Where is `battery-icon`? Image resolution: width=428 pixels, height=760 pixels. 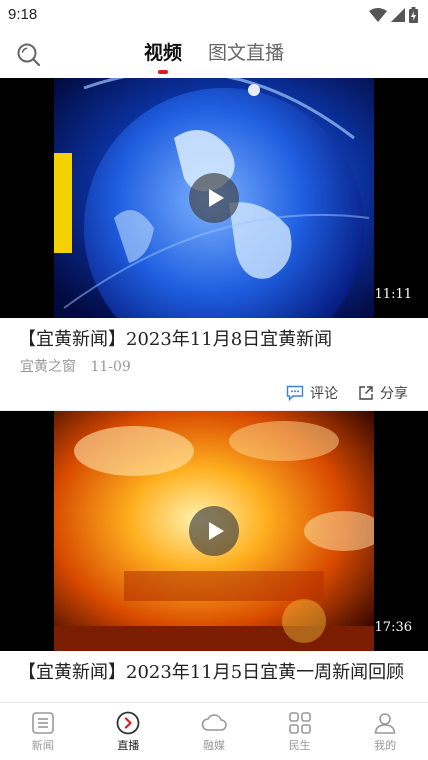
battery-icon is located at coordinates (413, 15).